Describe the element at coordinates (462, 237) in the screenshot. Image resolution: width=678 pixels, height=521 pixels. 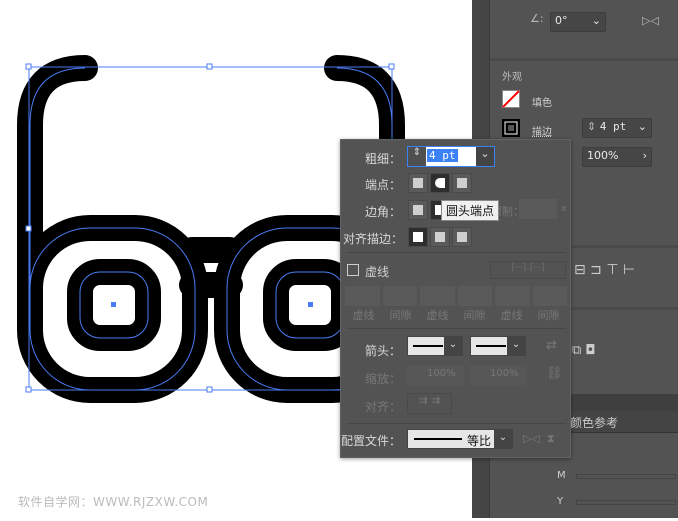
I see `align-outside-button` at that location.